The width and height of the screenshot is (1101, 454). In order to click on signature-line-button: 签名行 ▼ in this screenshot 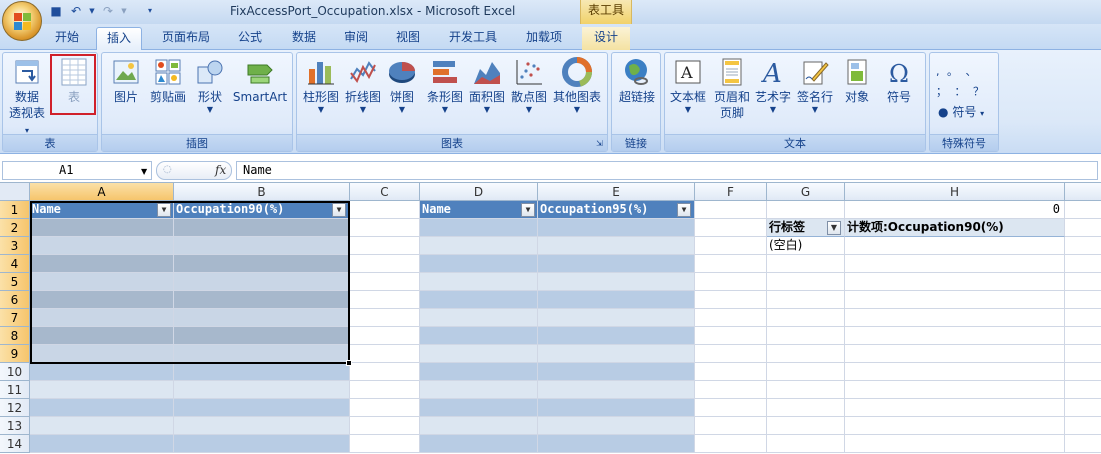, I will do `click(815, 86)`.